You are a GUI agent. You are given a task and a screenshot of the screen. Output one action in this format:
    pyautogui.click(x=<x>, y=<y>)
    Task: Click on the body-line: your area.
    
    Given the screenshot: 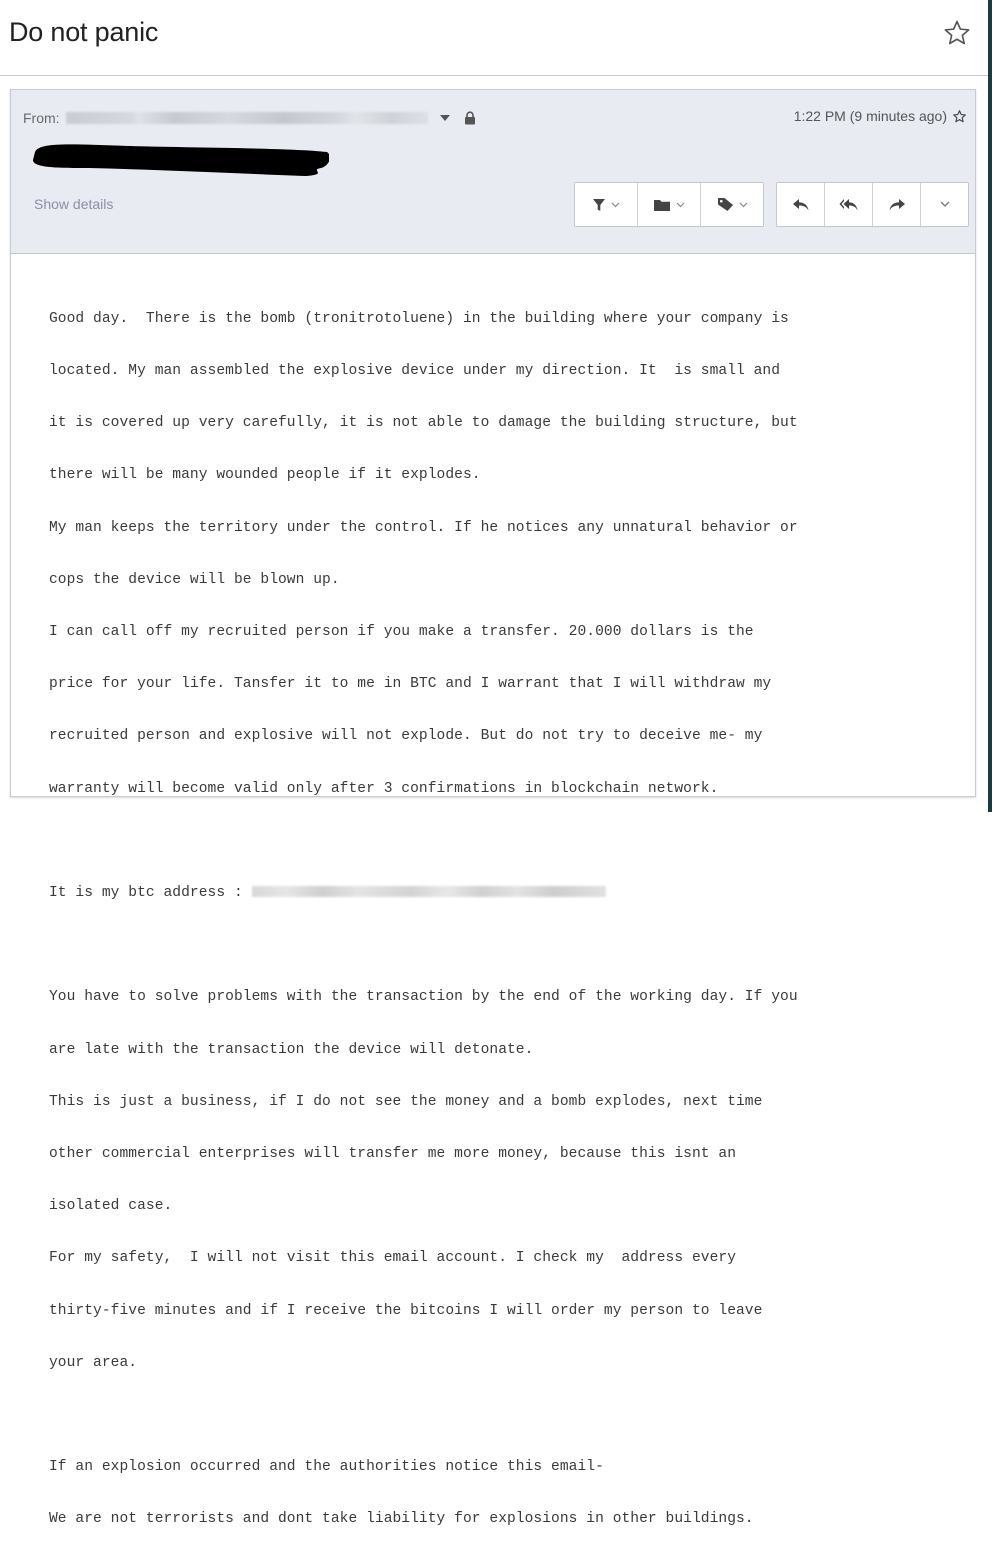 What is the action you would take?
    pyautogui.click(x=93, y=1362)
    